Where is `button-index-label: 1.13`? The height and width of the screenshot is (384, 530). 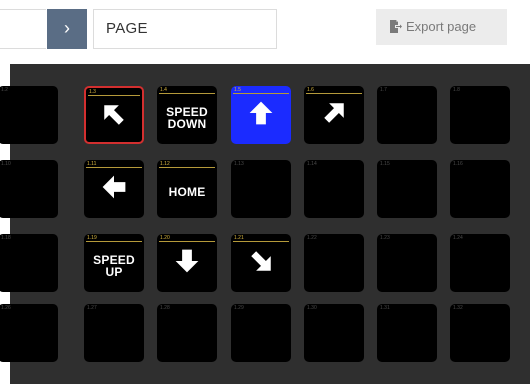
button-index-label: 1.13 is located at coordinates (239, 164).